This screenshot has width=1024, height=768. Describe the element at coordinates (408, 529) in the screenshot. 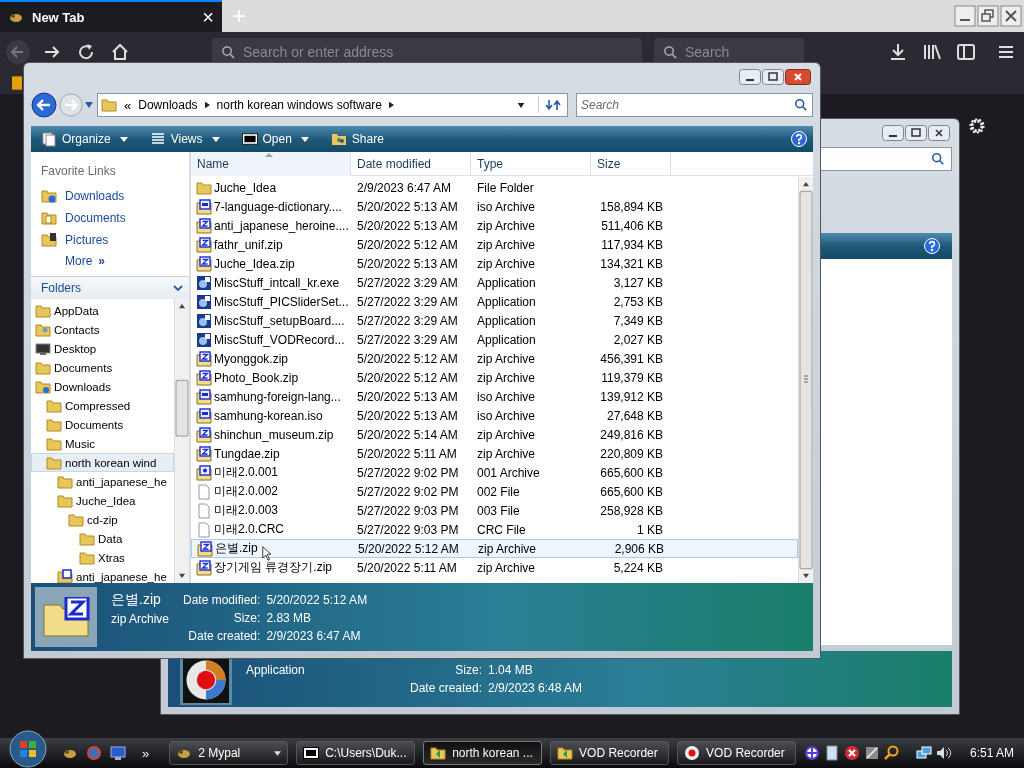

I see `date-cell-text: 5/27/2022 9:03 PM` at that location.